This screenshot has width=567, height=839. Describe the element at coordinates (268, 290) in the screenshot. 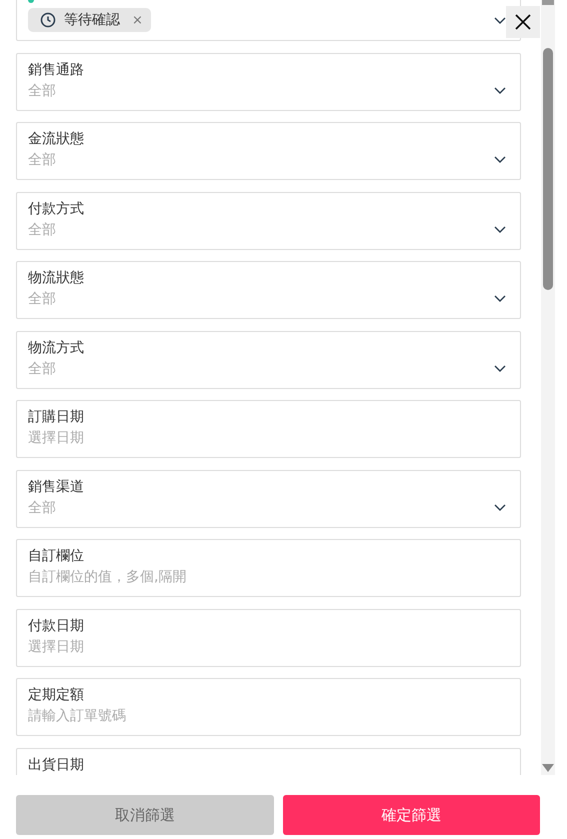

I see `select-field: 物流狀態 全部` at that location.